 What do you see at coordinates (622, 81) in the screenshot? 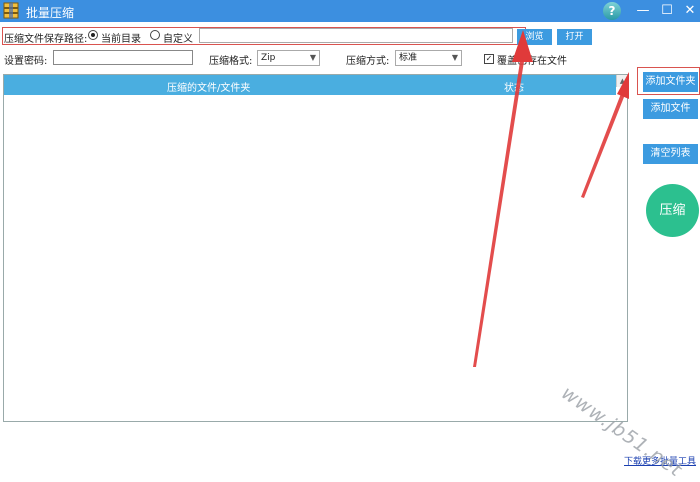
I see `scroll-up-arrow: ▲` at bounding box center [622, 81].